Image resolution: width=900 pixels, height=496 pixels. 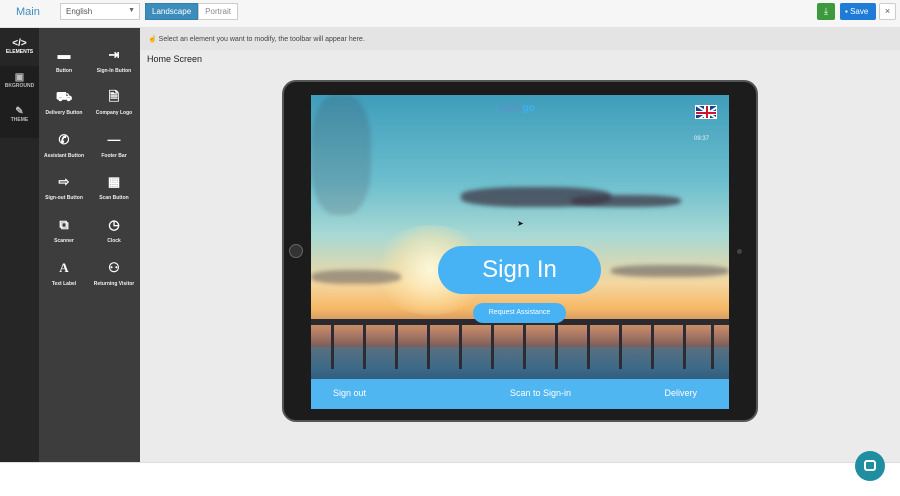 I want to click on brush-icon: ✎, so click(x=19, y=111).